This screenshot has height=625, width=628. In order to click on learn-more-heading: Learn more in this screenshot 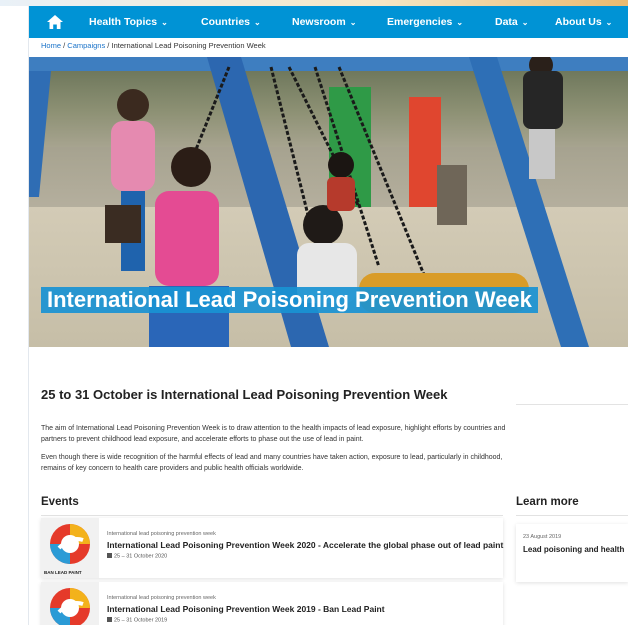, I will do `click(547, 502)`.